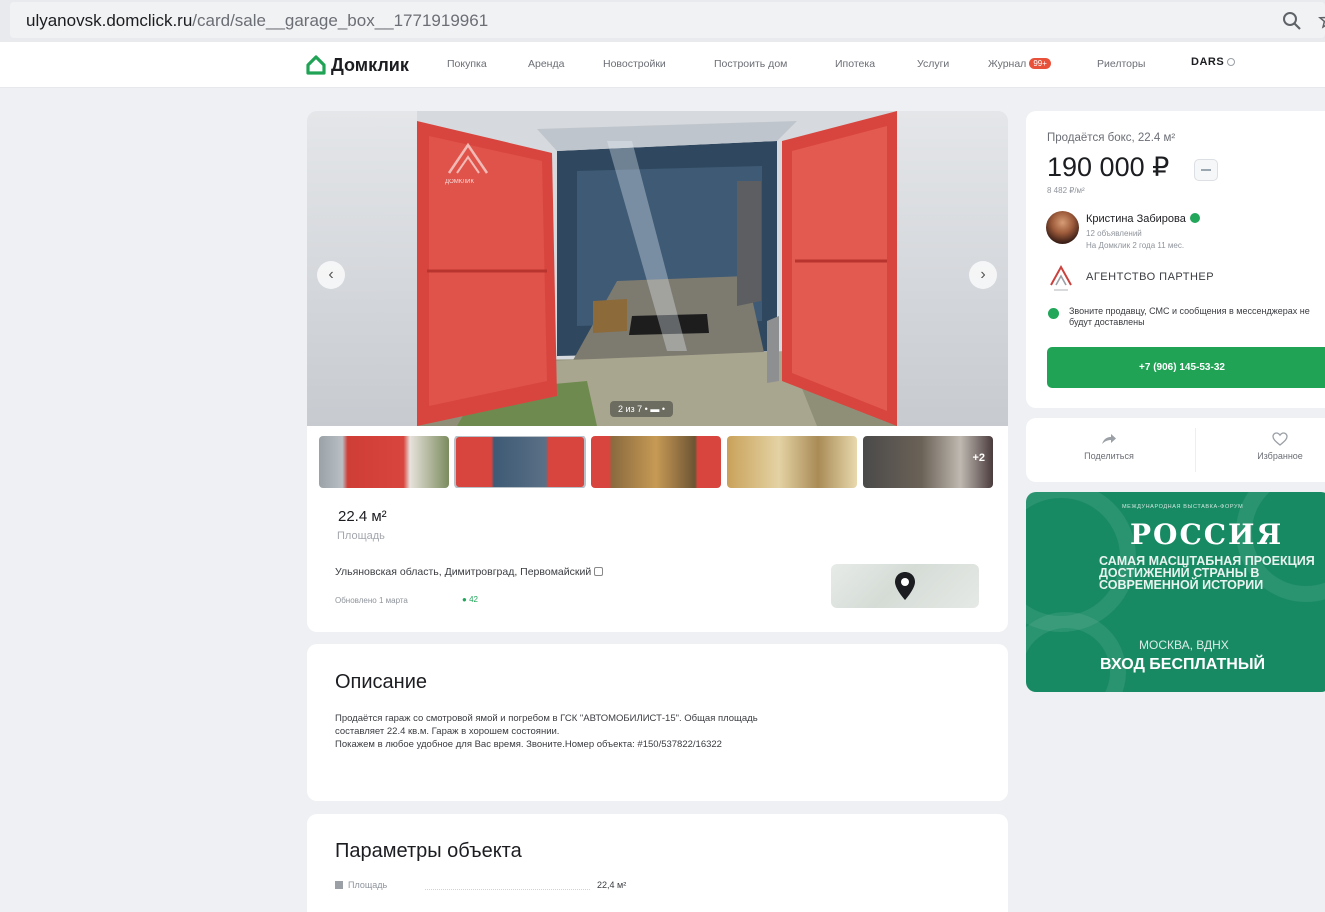 The width and height of the screenshot is (1325, 912). I want to click on phone-number: +7 (906) 145-53-32, so click(1182, 367).